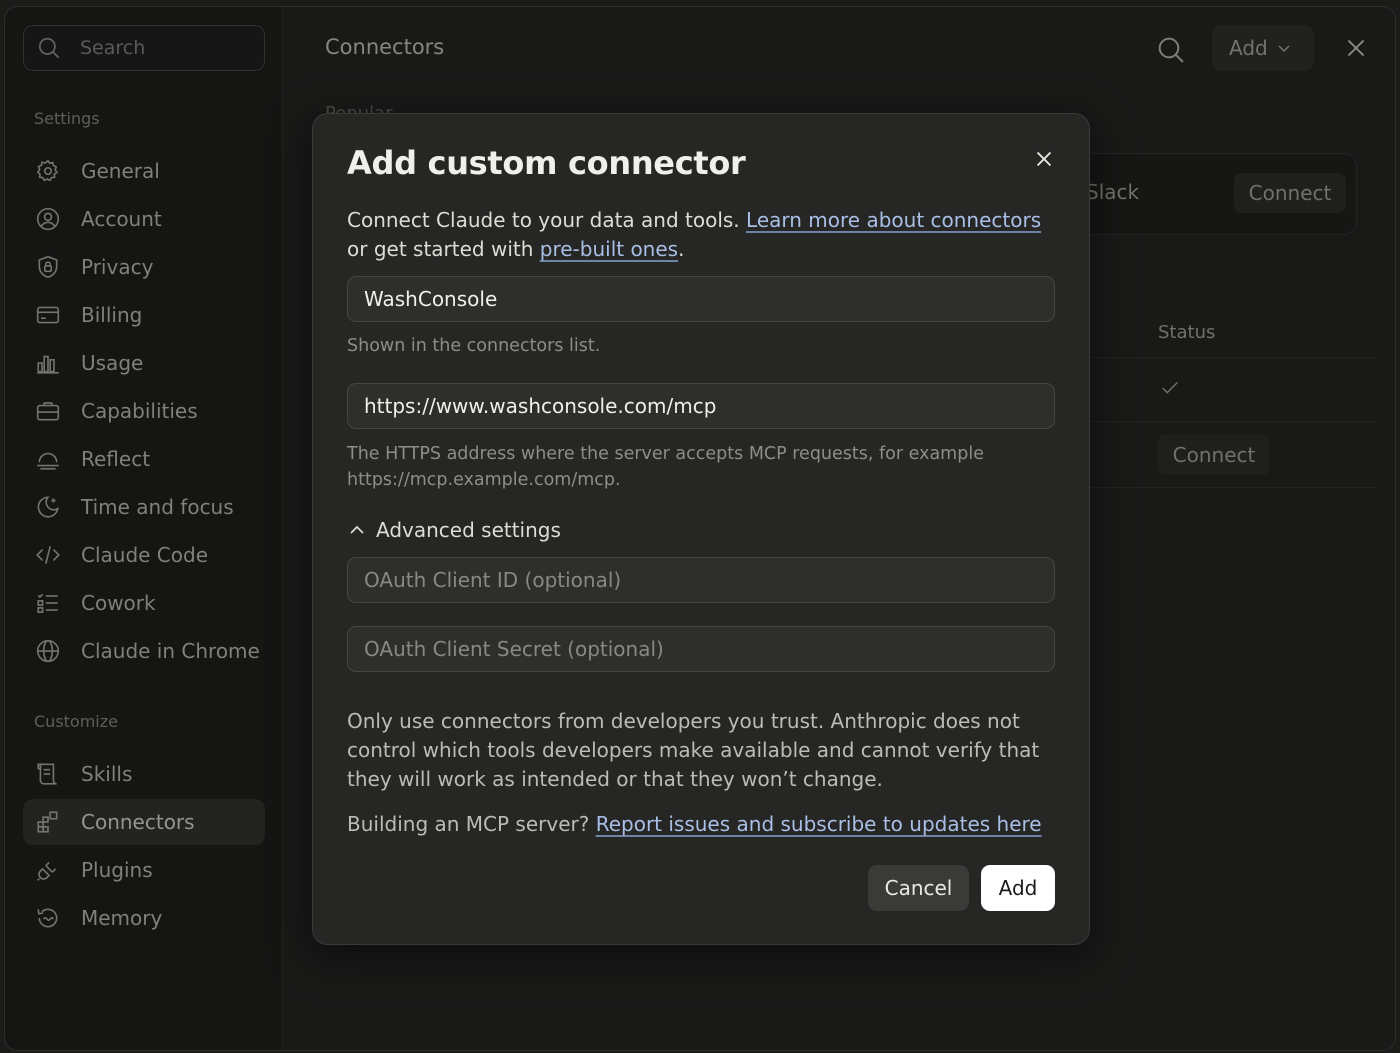 The height and width of the screenshot is (1053, 1400). I want to click on add-button: Add, so click(1018, 888).